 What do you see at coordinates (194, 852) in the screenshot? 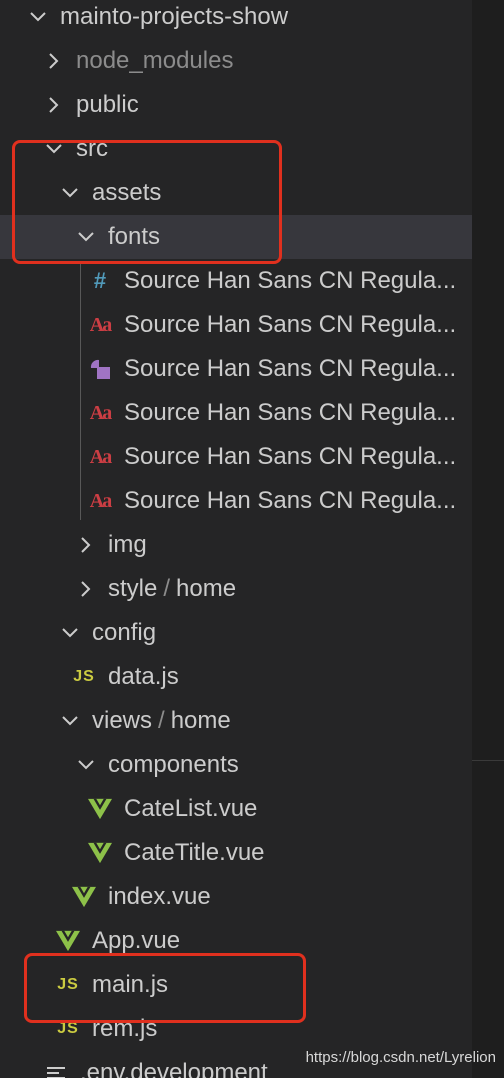
I see `file-label: CateTitle.vue` at bounding box center [194, 852].